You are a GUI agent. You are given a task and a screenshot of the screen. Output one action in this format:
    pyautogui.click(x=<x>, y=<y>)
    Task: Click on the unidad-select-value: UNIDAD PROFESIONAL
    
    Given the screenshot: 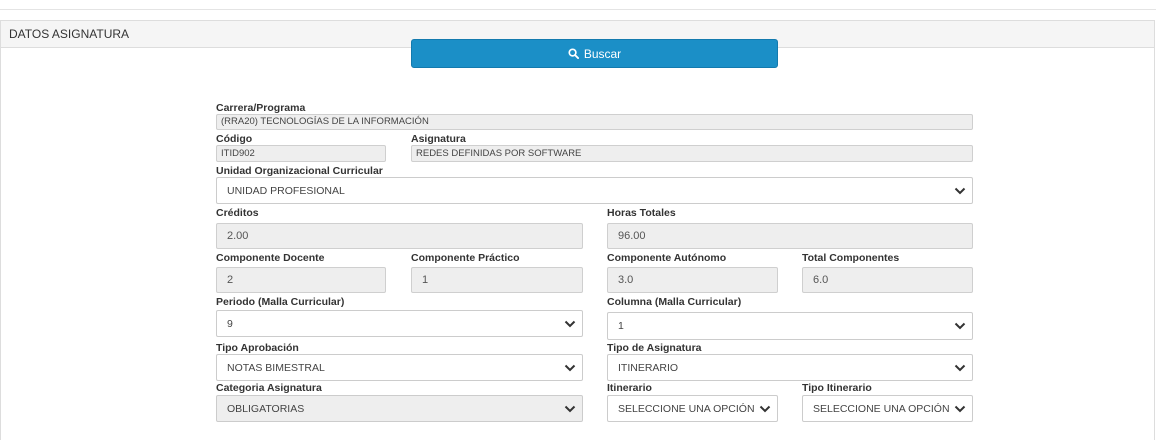 What is the action you would take?
    pyautogui.click(x=286, y=190)
    